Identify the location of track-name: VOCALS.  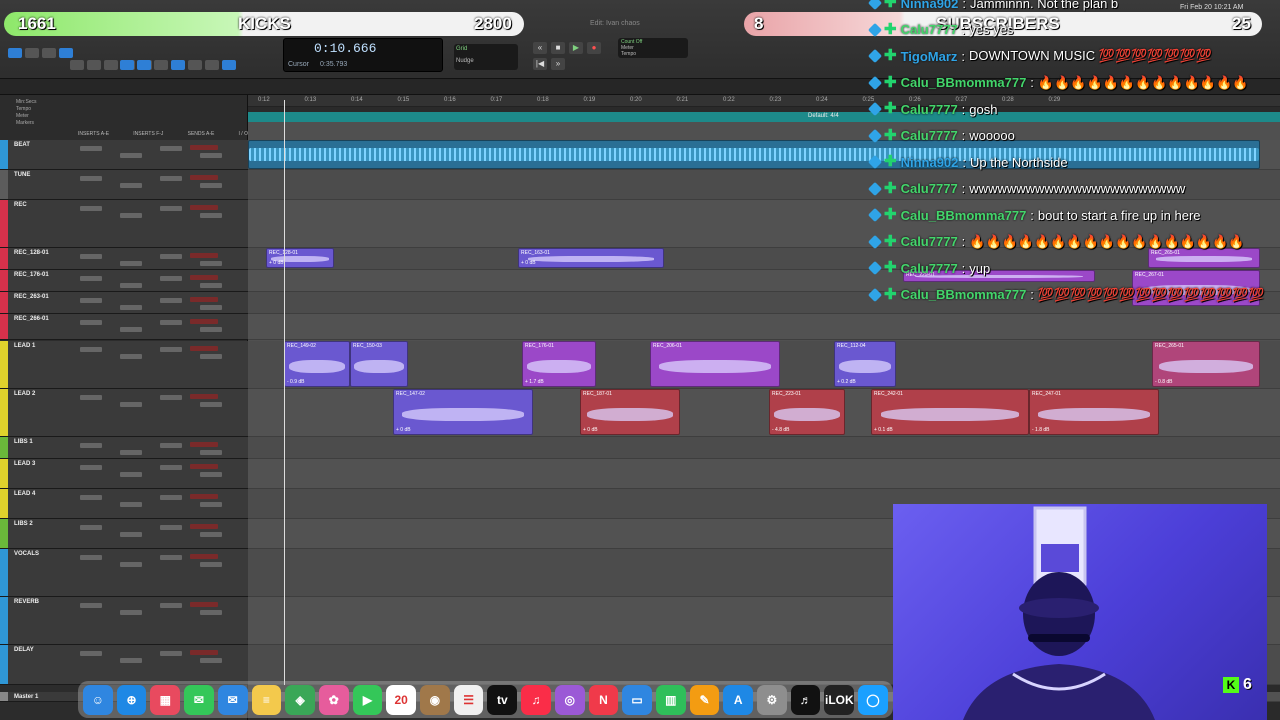
(26, 554).